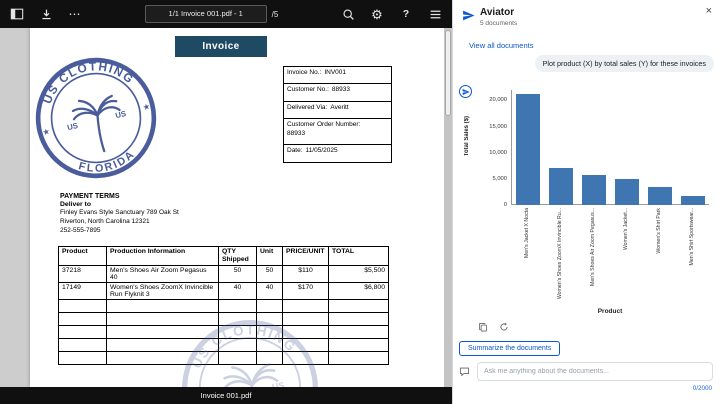  Describe the element at coordinates (82, 290) in the screenshot. I see `items-cell: 17149` at that location.